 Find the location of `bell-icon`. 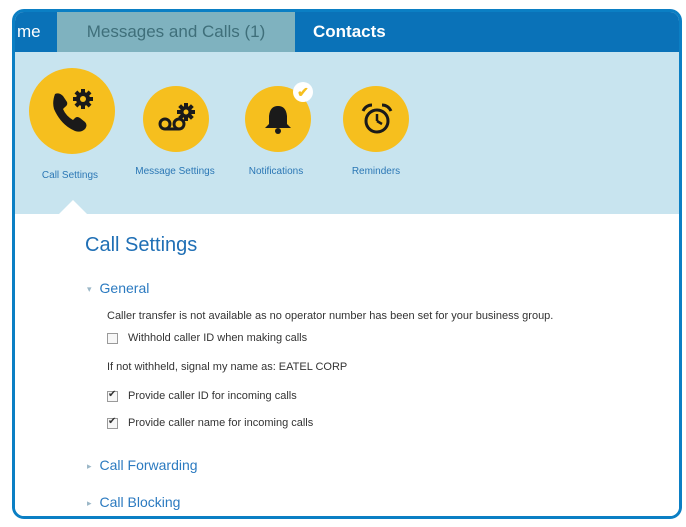

bell-icon is located at coordinates (278, 120).